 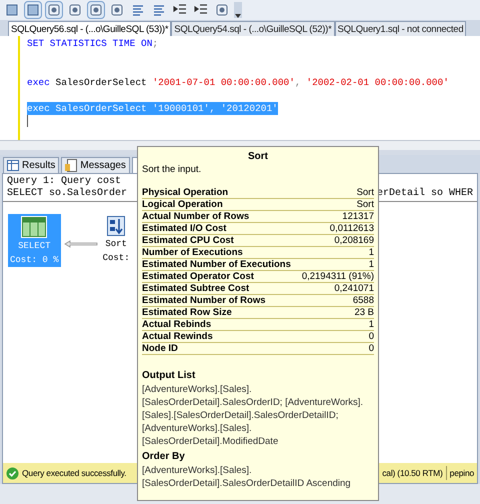 I want to click on property-name: Estimated Number of Executions, so click(x=216, y=264).